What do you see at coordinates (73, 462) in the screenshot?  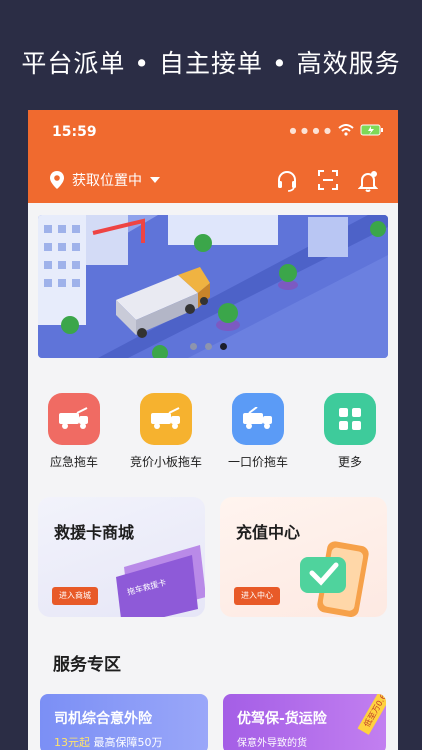 I see `quick-action-label: 应急拖车` at bounding box center [73, 462].